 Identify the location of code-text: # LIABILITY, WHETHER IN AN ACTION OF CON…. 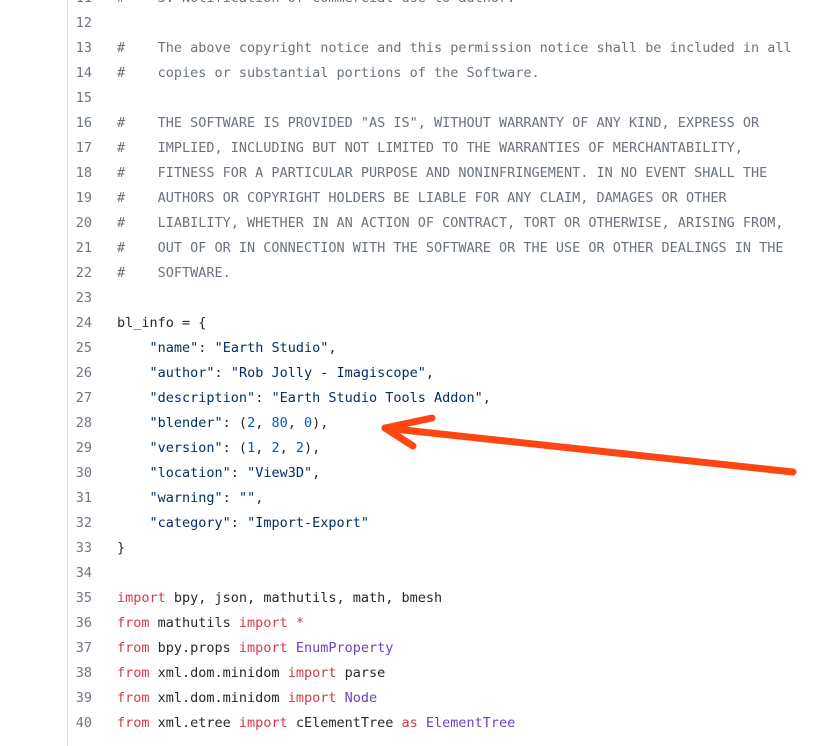
(476, 223).